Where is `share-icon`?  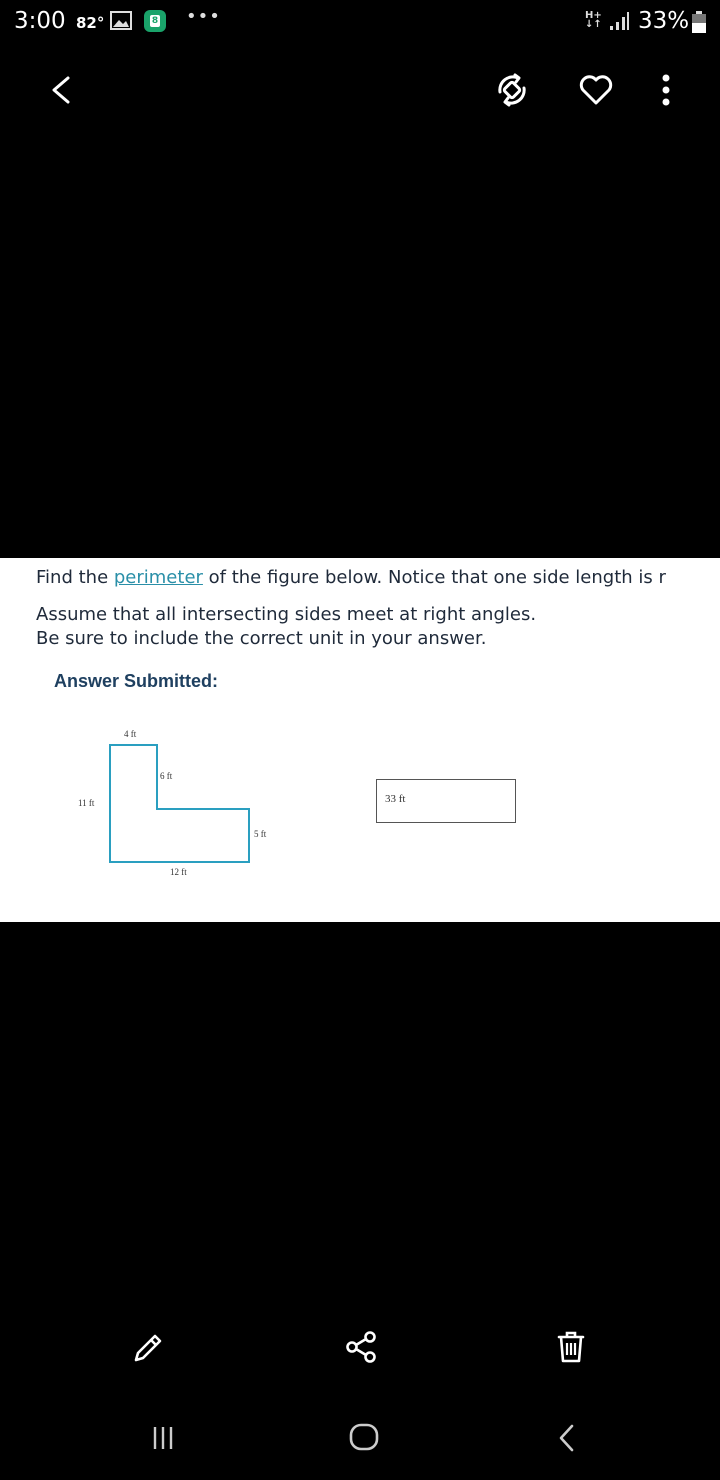
share-icon is located at coordinates (361, 1347).